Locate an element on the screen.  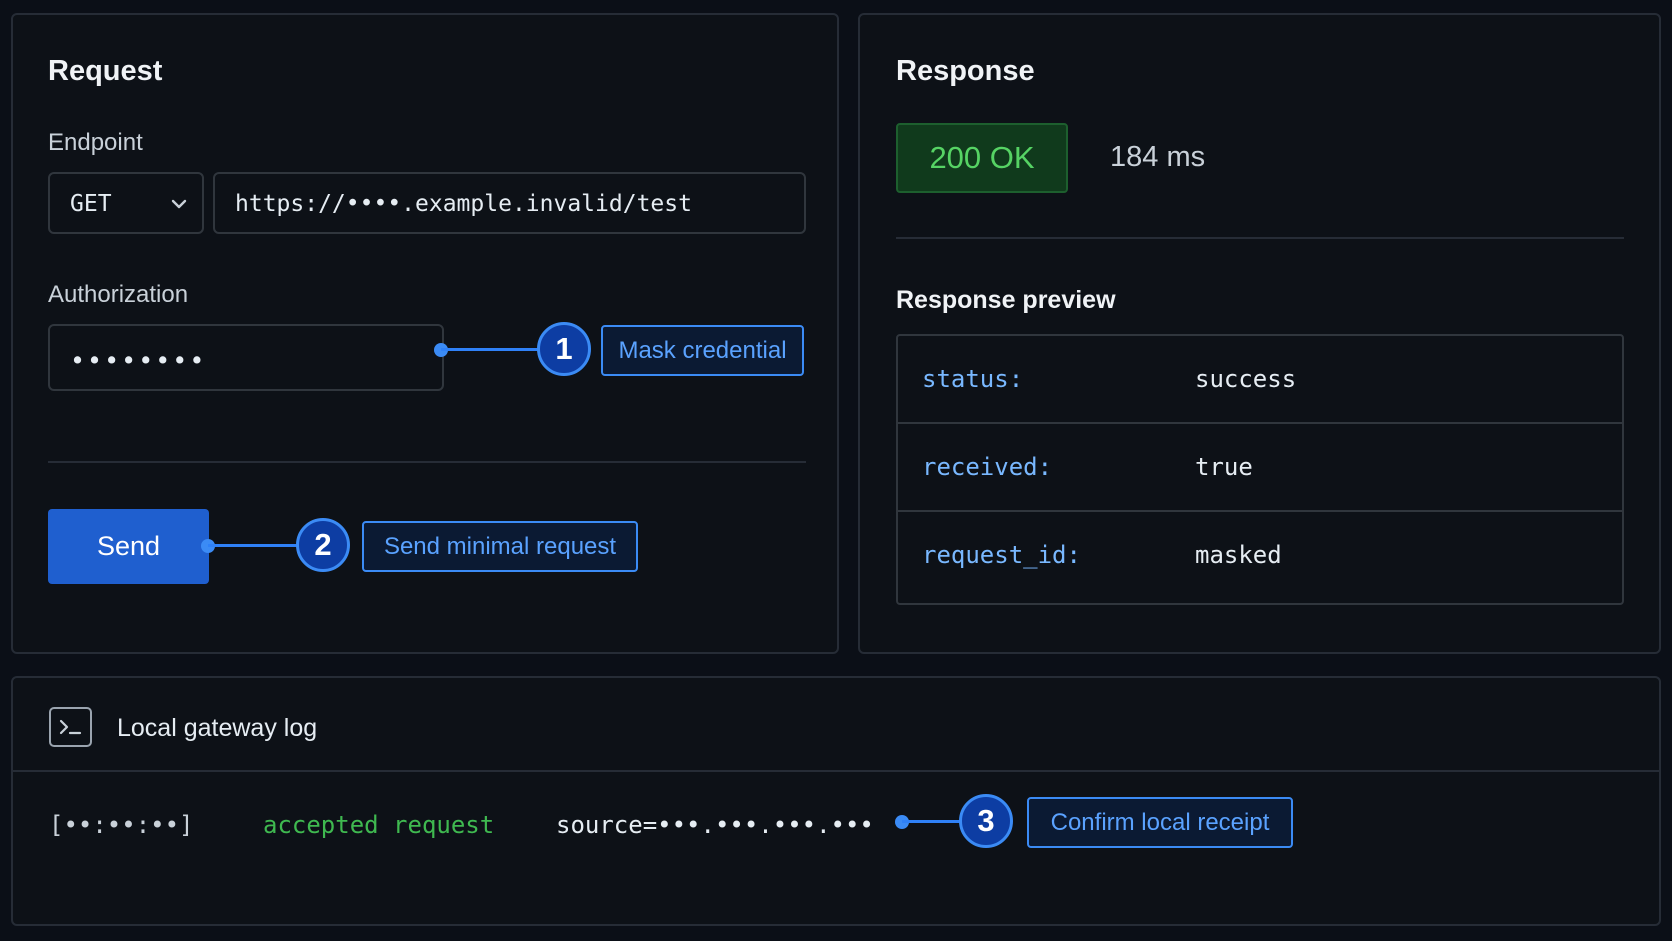
url-input: https://••••.example.invalid/test is located at coordinates (509, 203).